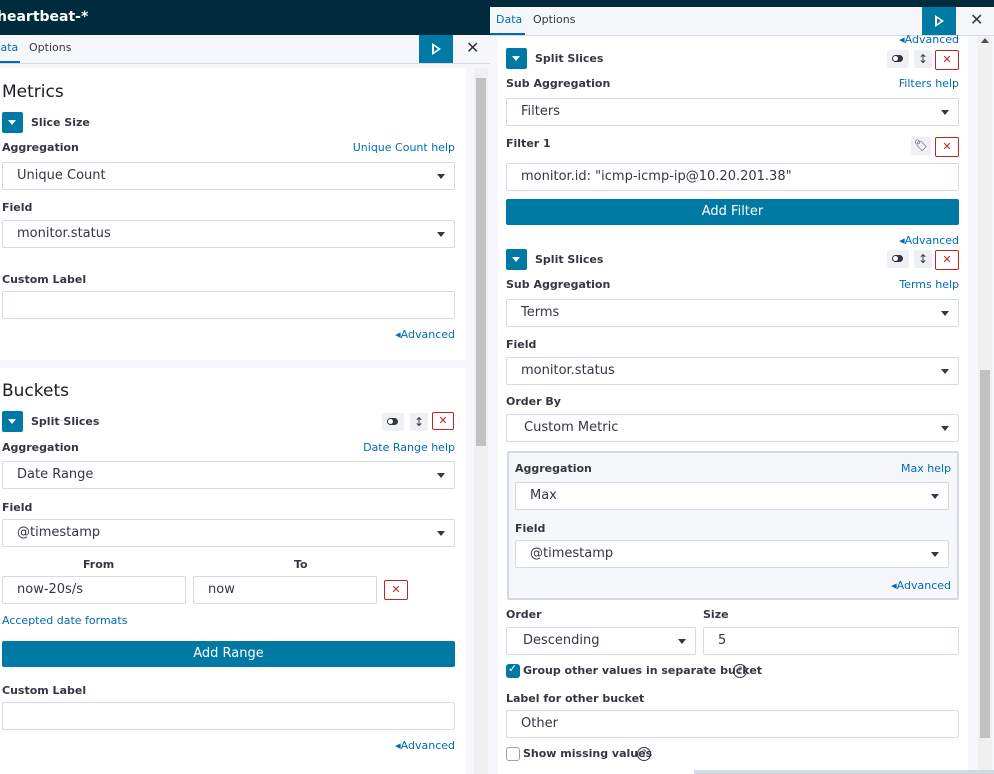  Describe the element at coordinates (221, 589) in the screenshot. I see `range-to-value: now` at that location.